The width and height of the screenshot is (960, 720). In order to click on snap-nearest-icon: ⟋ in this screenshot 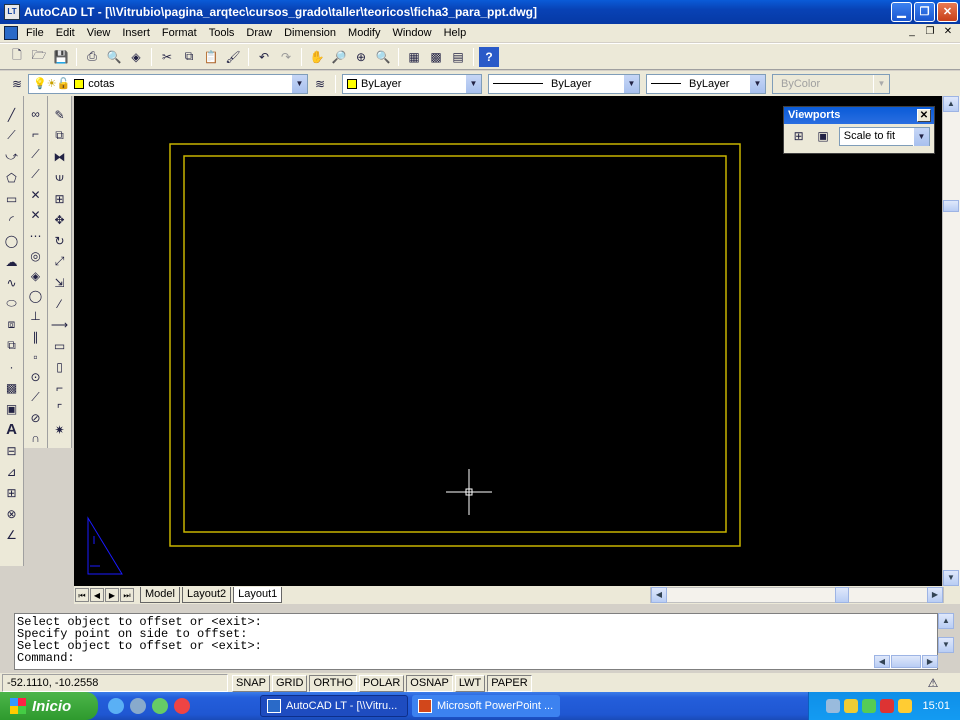, I will do `click(36, 397)`.